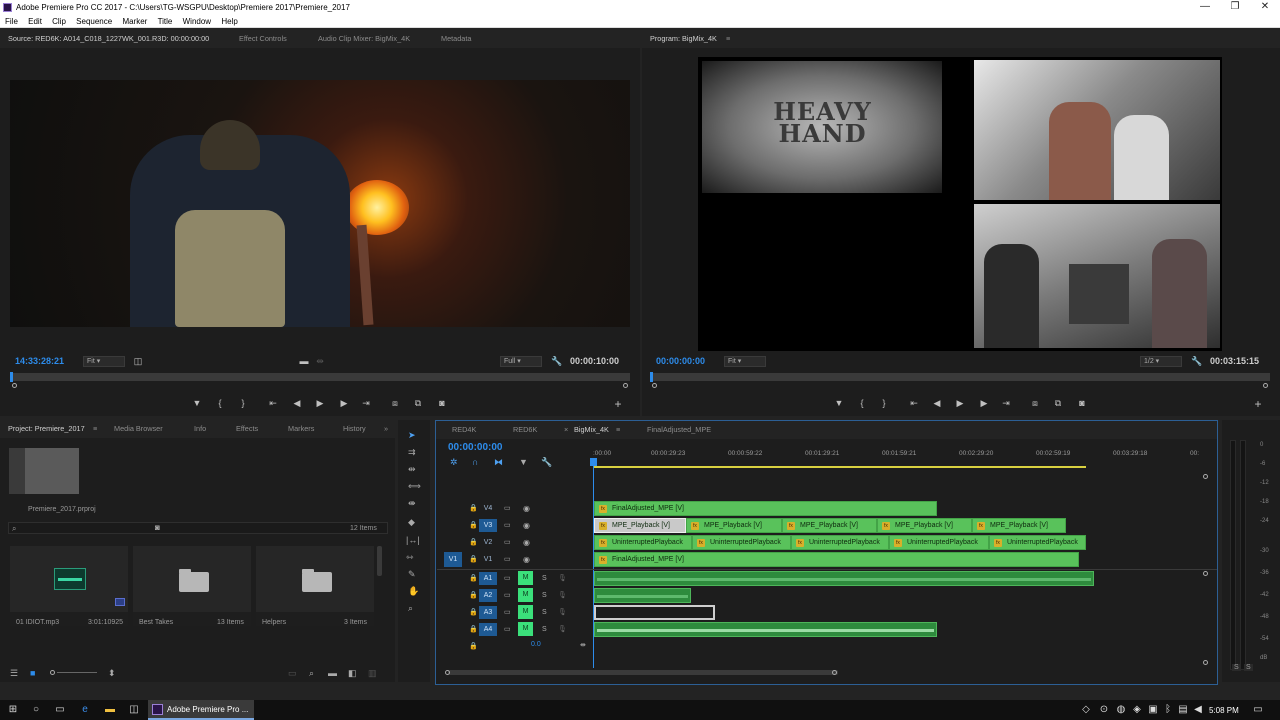  What do you see at coordinates (263, 38) in the screenshot?
I see `tab-effect-controls: Effect Controls` at bounding box center [263, 38].